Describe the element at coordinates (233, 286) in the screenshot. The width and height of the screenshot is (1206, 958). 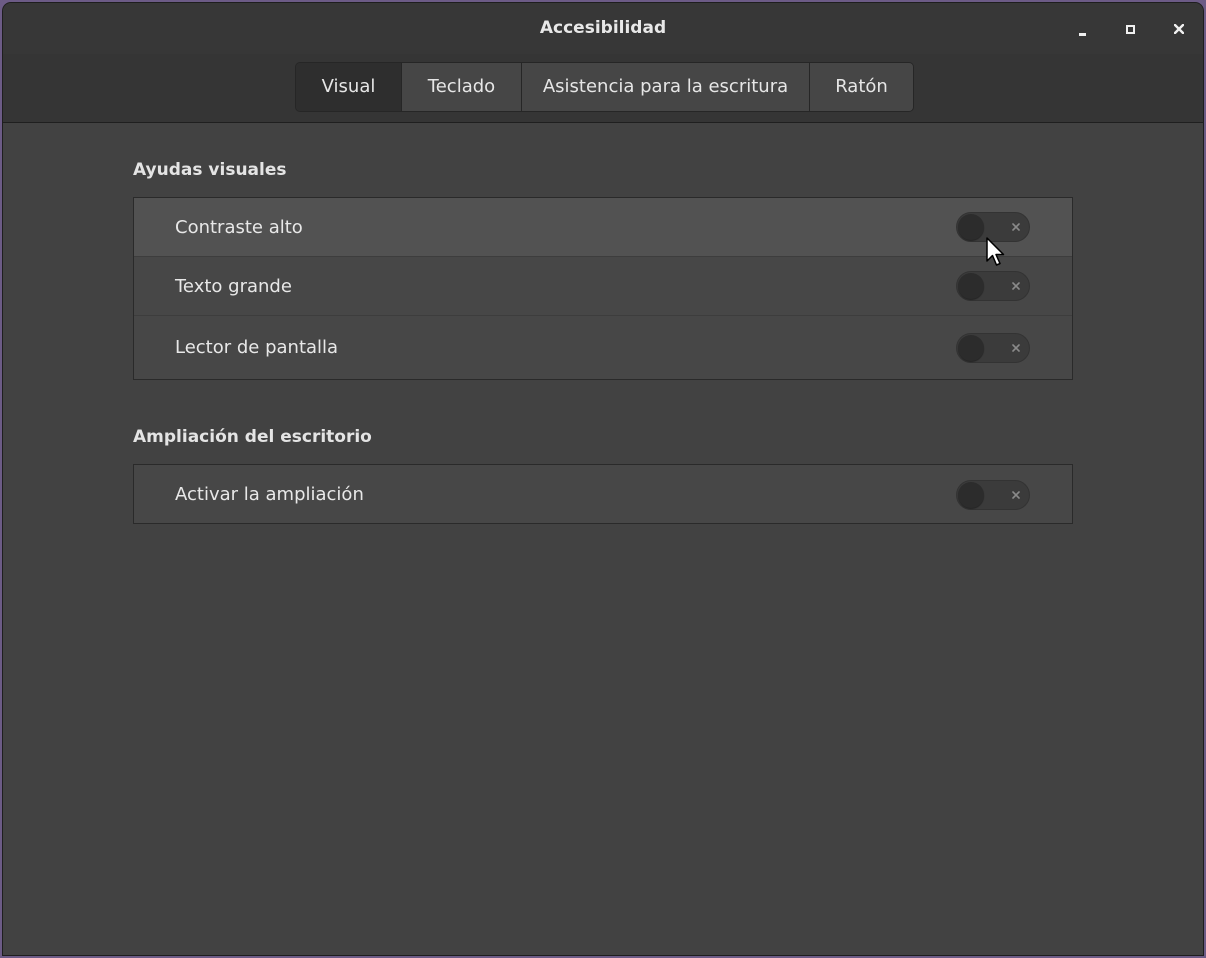
I see `row-label: Texto grande` at that location.